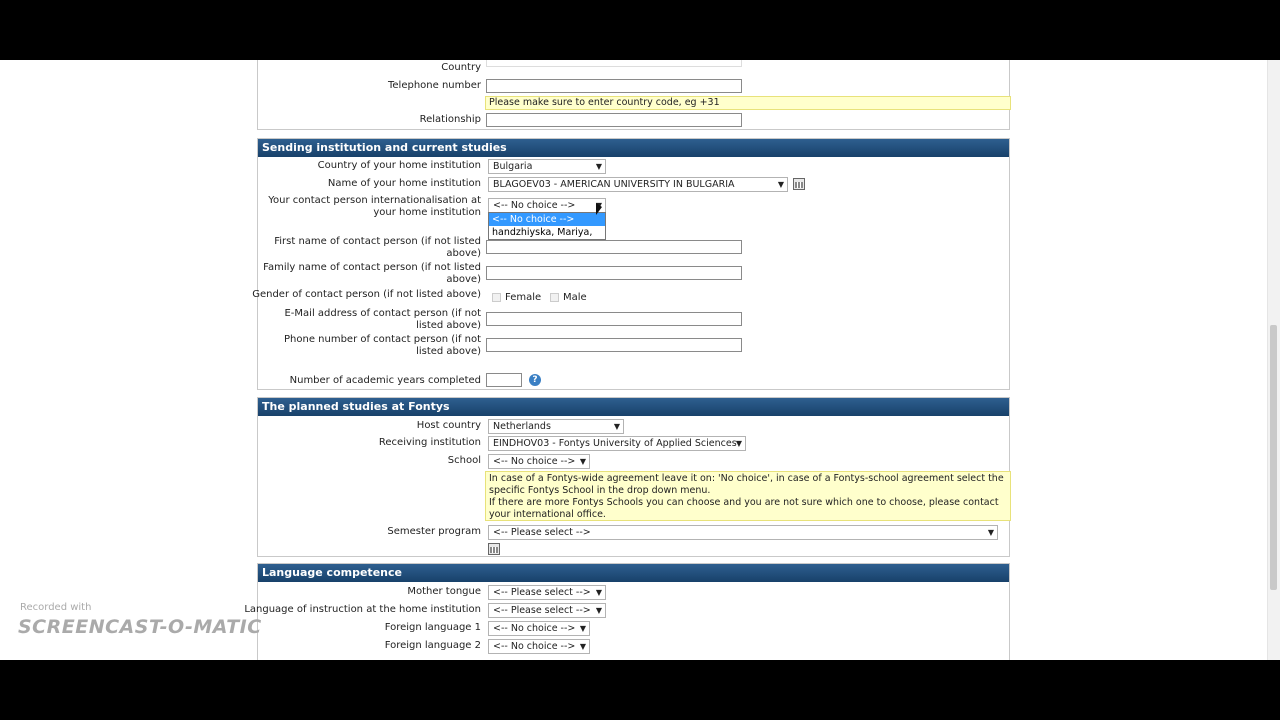  I want to click on school-select: <-- No choice --> ▼, so click(539, 461).